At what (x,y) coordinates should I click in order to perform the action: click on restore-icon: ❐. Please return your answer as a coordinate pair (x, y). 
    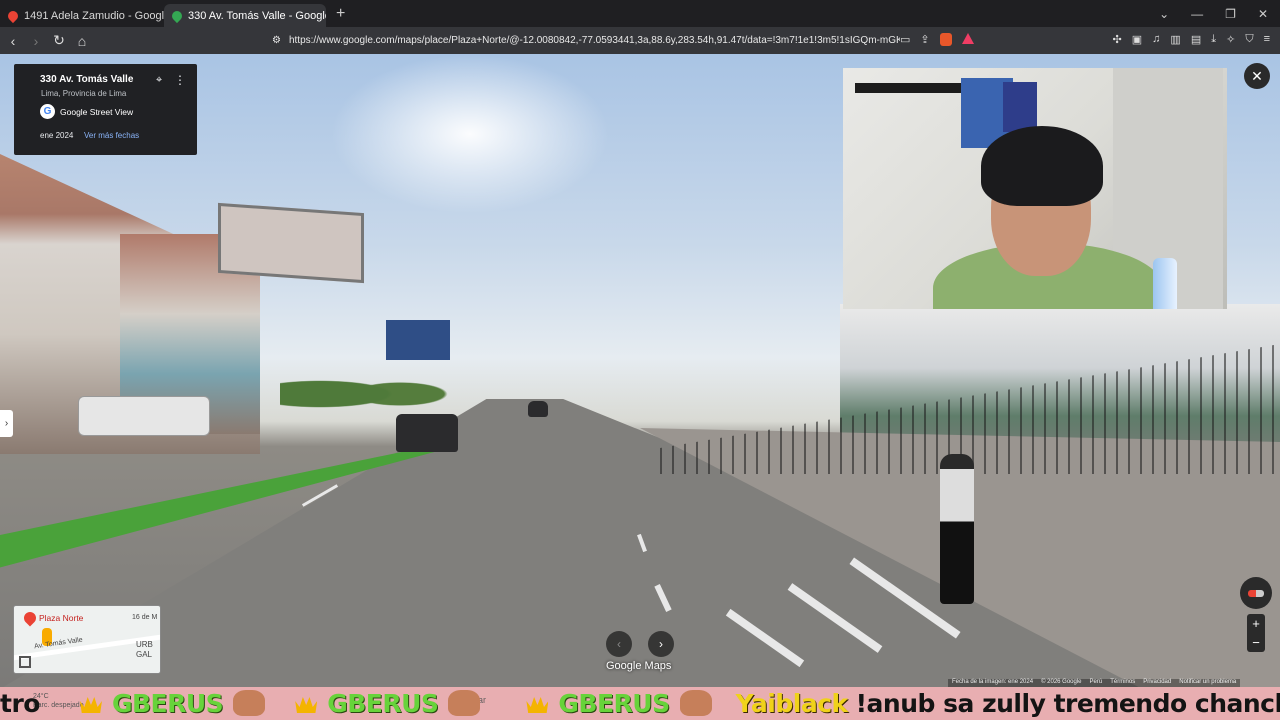
    Looking at the image, I should click on (1230, 14).